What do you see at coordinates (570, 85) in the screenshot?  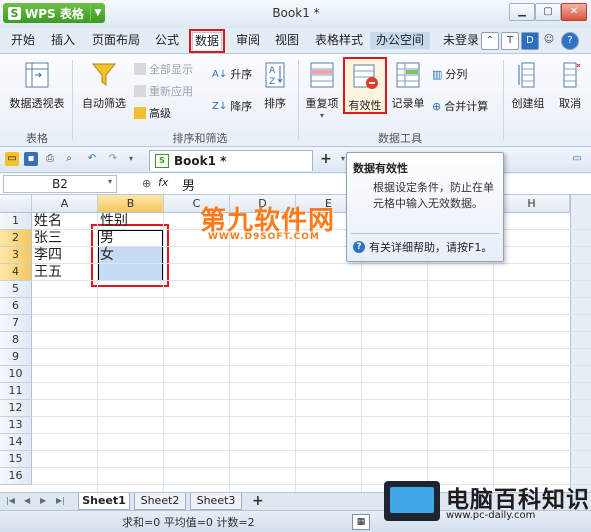 I see `ungroup-button: 取消` at bounding box center [570, 85].